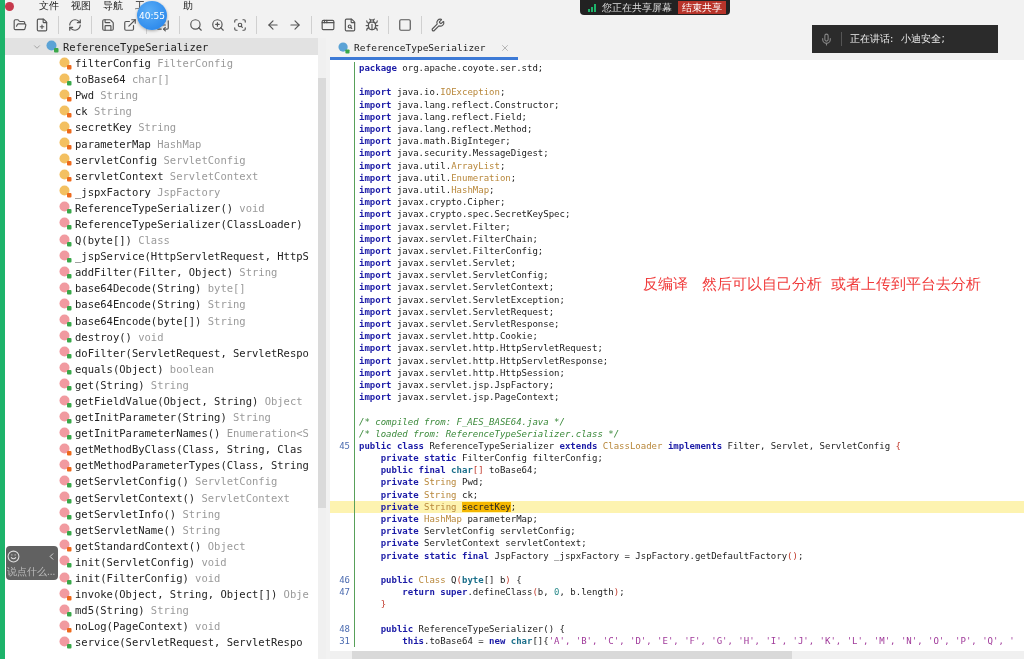 The height and width of the screenshot is (659, 1024). Describe the element at coordinates (84, 95) in the screenshot. I see `member-name: Pwd` at that location.